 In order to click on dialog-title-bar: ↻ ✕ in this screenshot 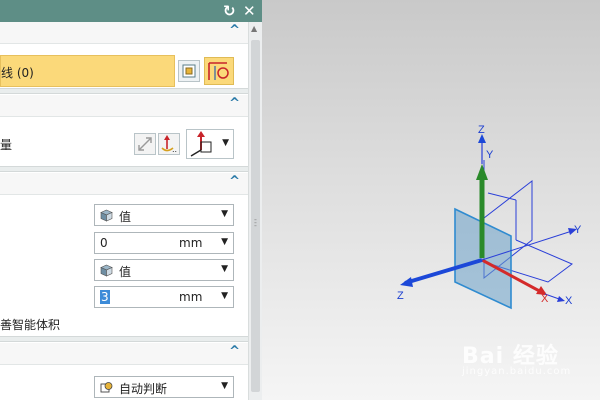, I will do `click(131, 11)`.